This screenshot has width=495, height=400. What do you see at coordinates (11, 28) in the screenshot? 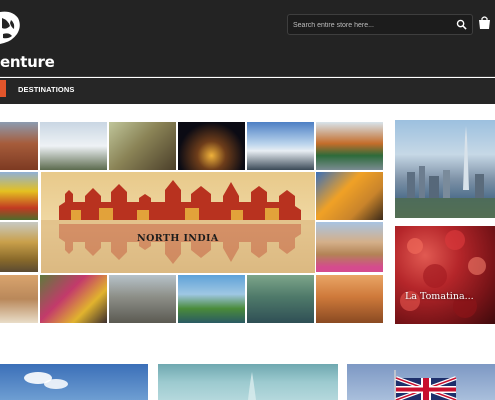
I see `globe-icon` at bounding box center [11, 28].